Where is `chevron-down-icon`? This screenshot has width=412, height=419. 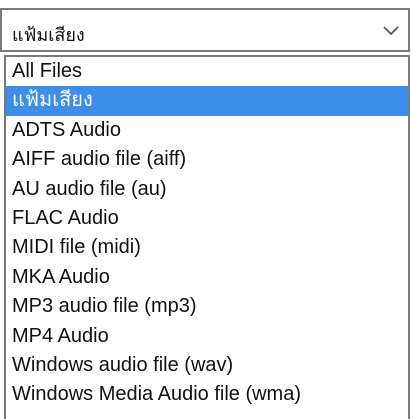
chevron-down-icon is located at coordinates (391, 30).